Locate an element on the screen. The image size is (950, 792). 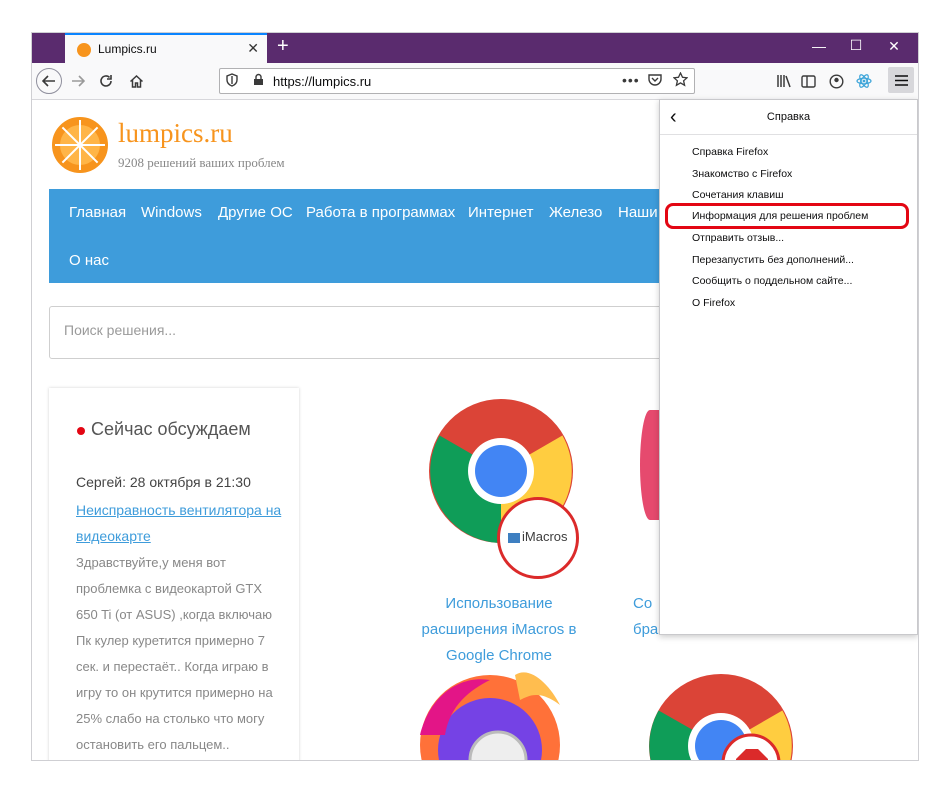
reload-button is located at coordinates (106, 81).